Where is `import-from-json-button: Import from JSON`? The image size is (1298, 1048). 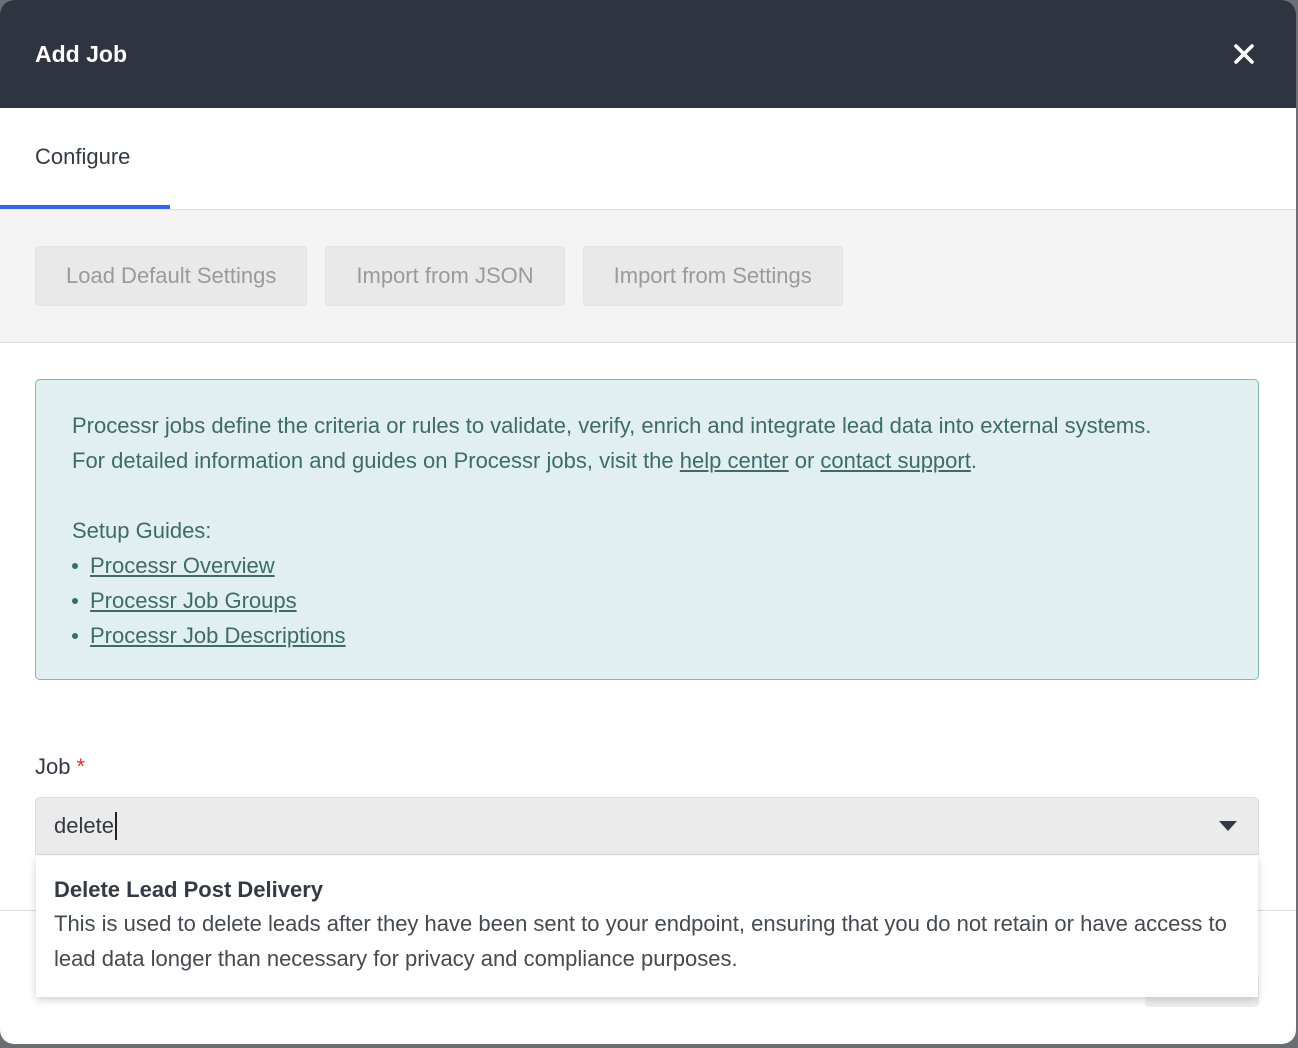 import-from-json-button: Import from JSON is located at coordinates (445, 276).